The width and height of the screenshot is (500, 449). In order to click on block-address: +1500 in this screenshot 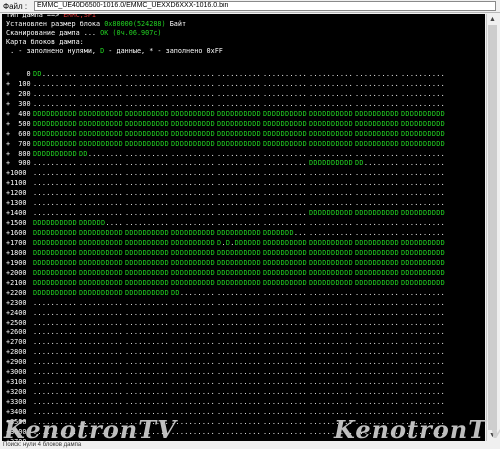, I will do `click(16, 223)`.